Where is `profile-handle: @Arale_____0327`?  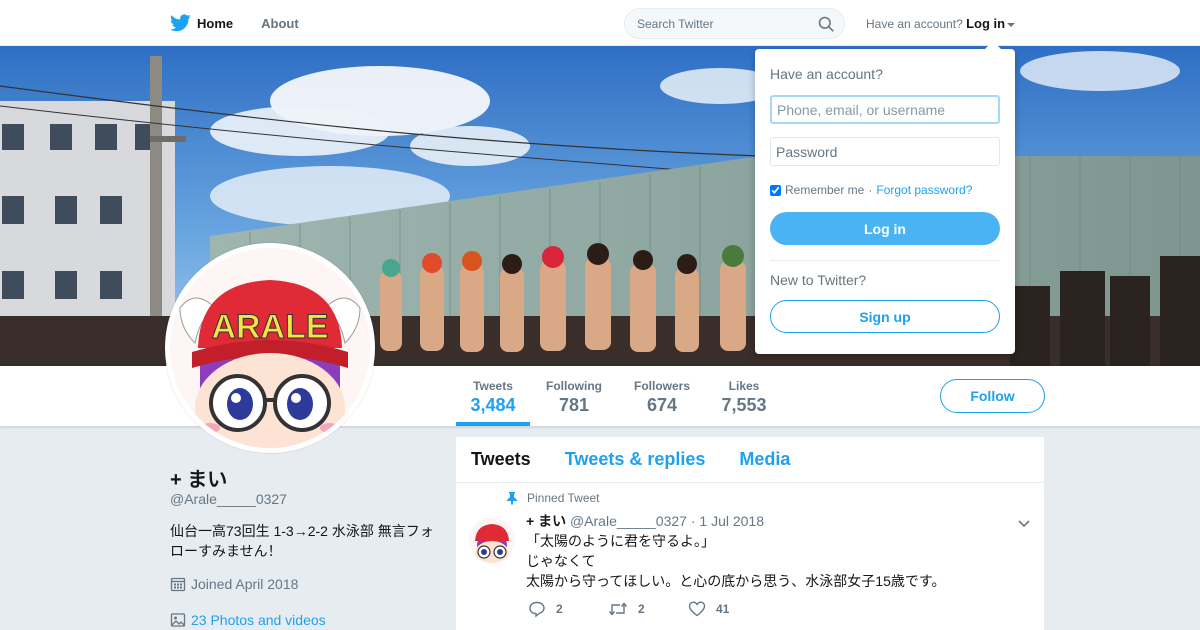 profile-handle: @Arale_____0327 is located at coordinates (228, 499).